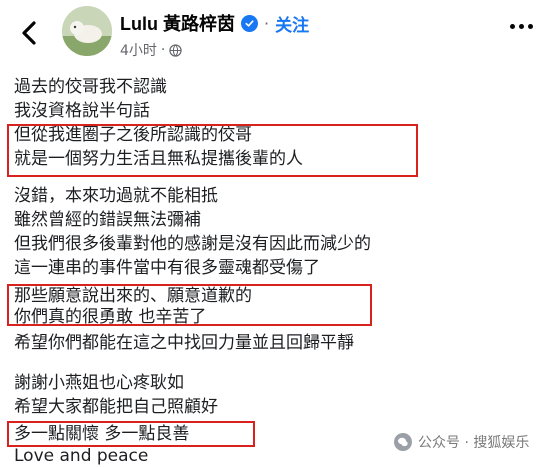  I want to click on author-row: Lulu 黃路梓茵 · 关注, so click(214, 23).